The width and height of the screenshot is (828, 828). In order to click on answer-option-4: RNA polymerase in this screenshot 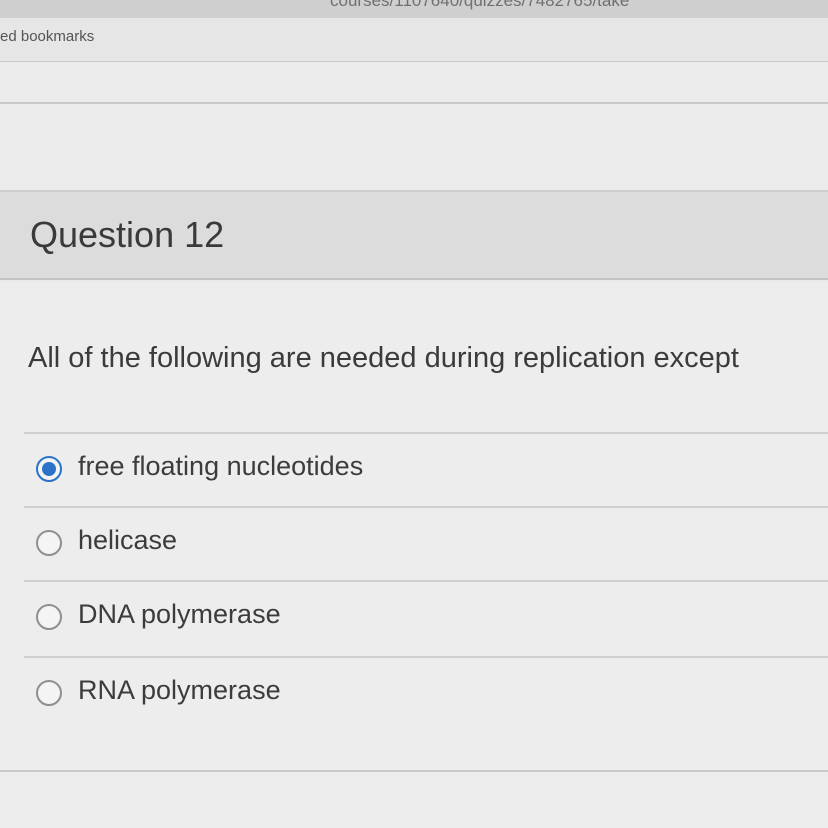, I will do `click(426, 692)`.